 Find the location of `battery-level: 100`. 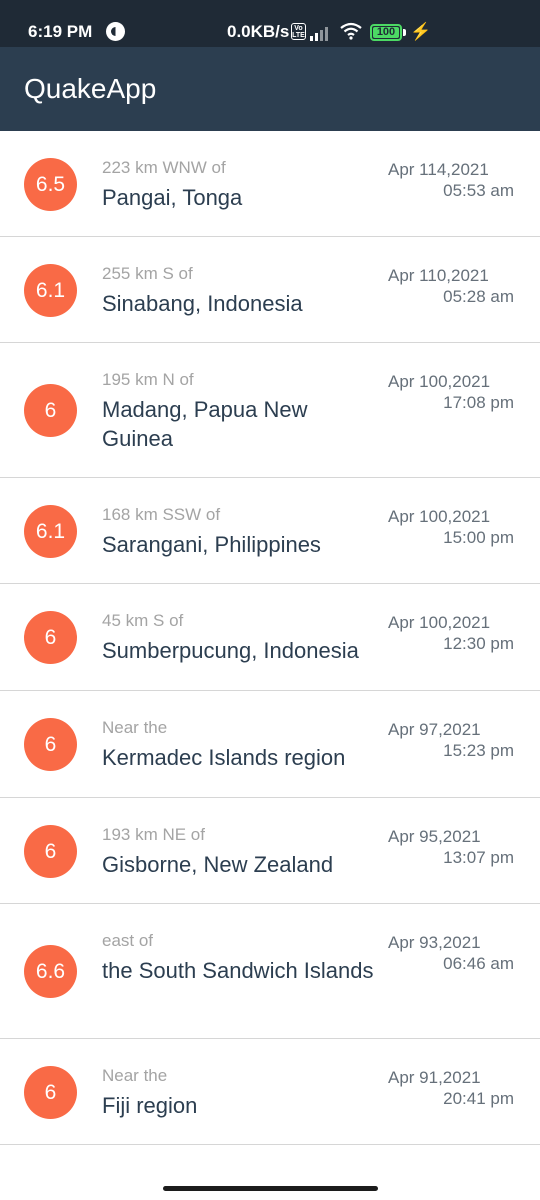

battery-level: 100 is located at coordinates (386, 32).